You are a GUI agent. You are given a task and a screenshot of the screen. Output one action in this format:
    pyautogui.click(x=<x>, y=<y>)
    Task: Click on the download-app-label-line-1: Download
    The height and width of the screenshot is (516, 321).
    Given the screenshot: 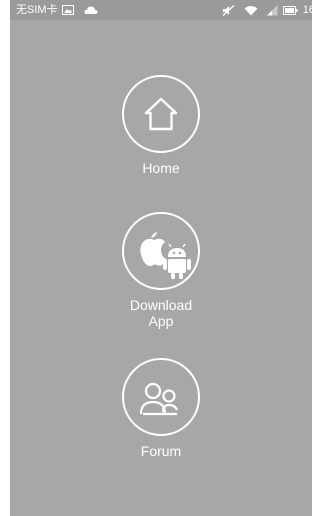 What is the action you would take?
    pyautogui.click(x=161, y=305)
    